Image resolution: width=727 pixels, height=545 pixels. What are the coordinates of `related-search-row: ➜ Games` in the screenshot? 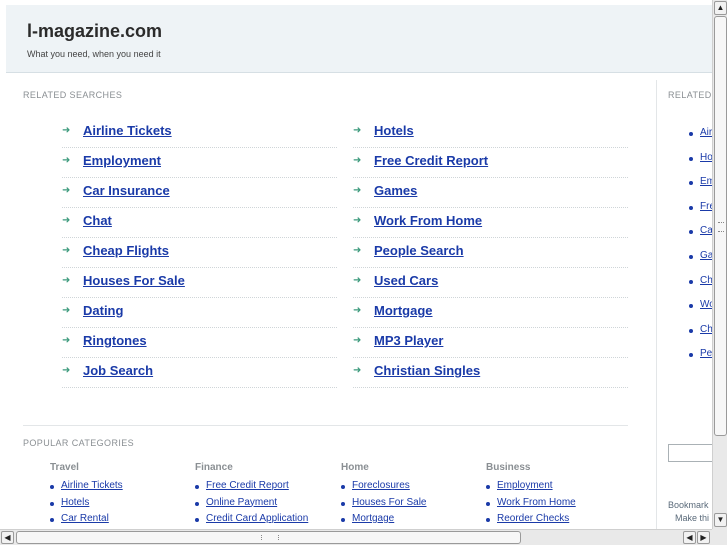 It's located at (490, 193).